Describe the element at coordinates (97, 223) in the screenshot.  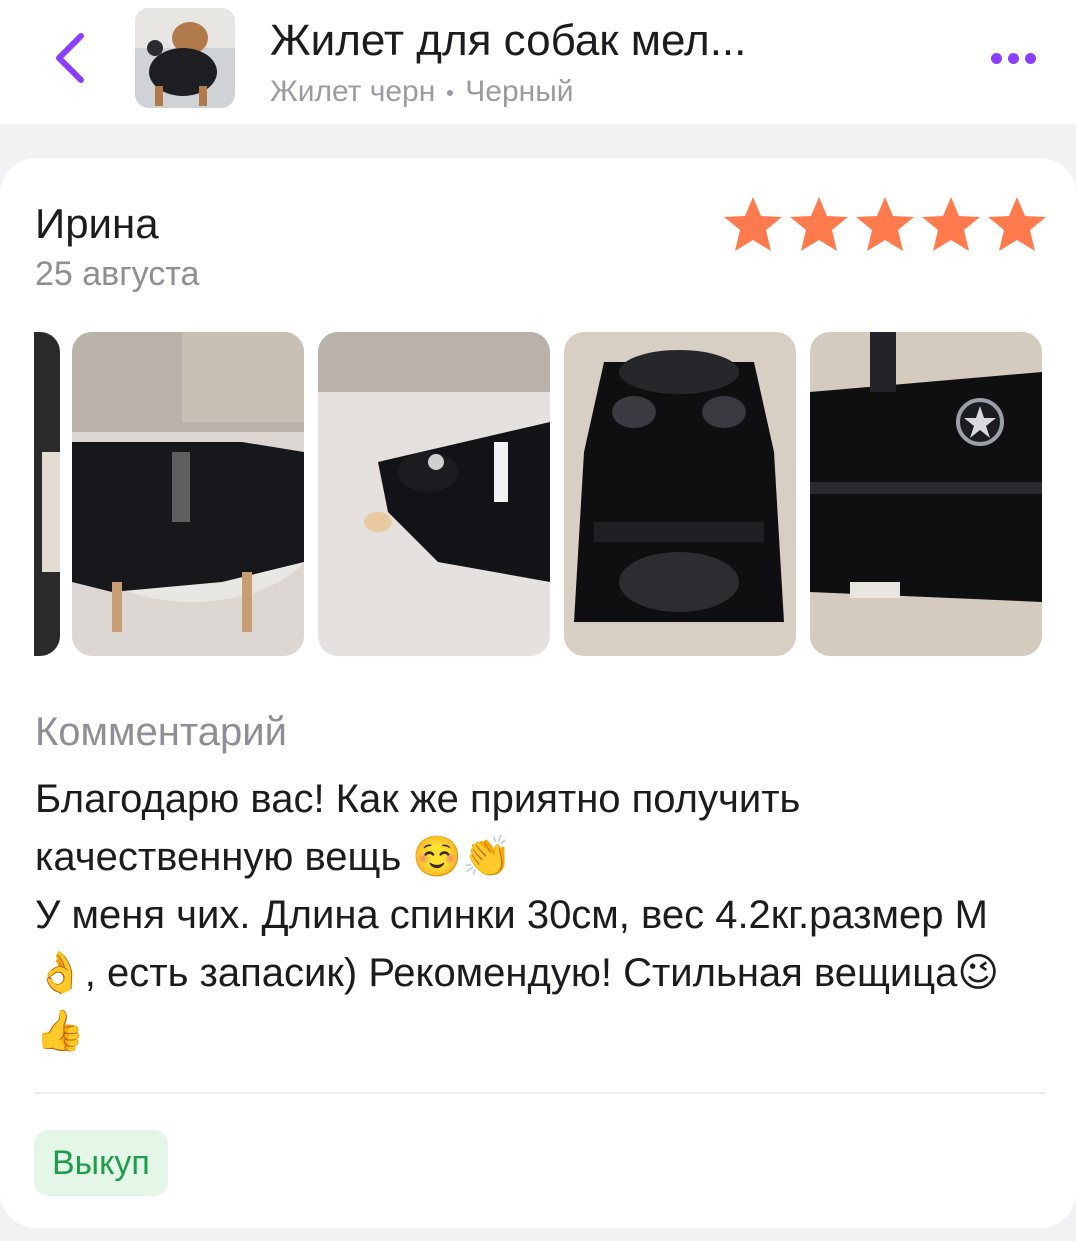
I see `review-author: Ирина` at that location.